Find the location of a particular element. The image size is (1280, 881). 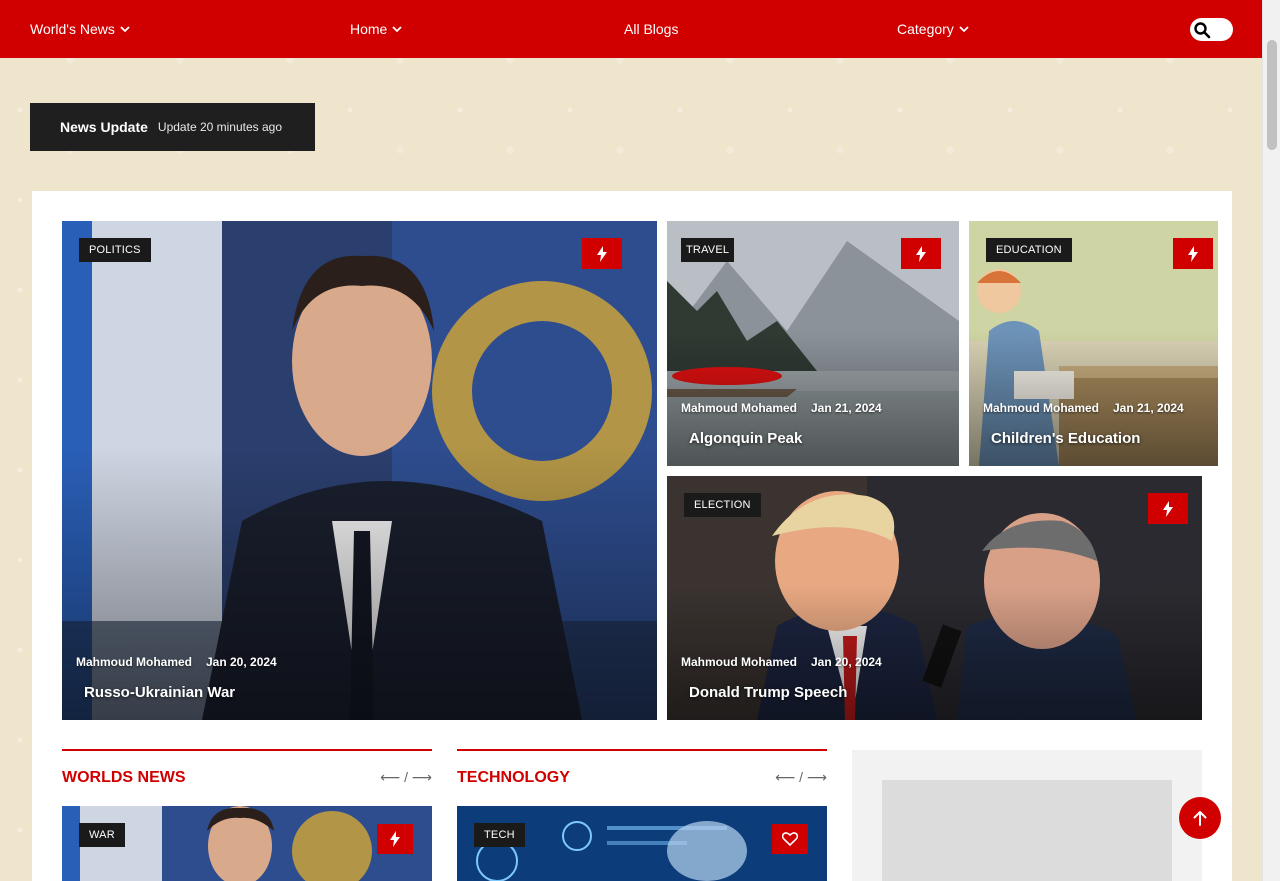

section-post-tech: TECH is located at coordinates (642, 843).